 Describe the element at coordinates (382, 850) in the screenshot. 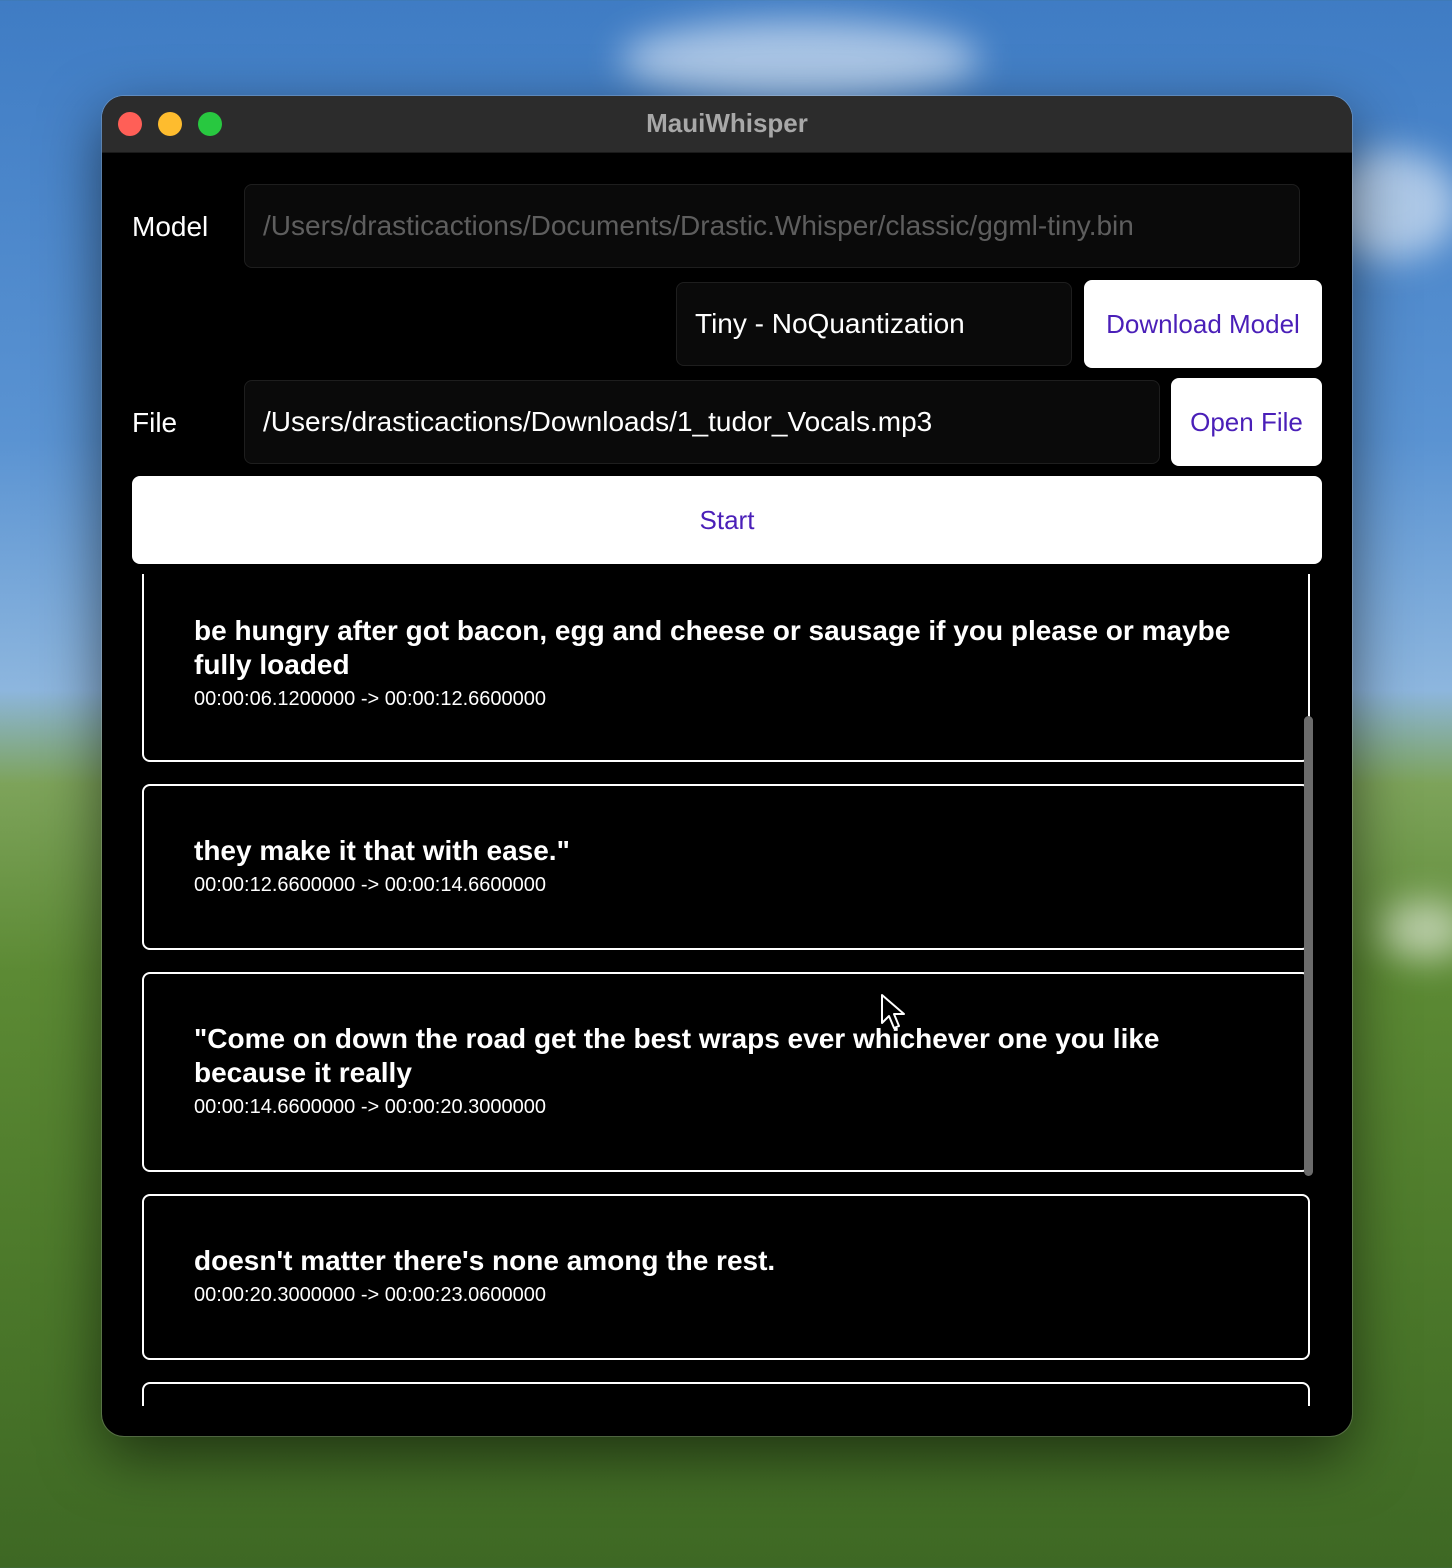

I see `segment-text: they make it that with ease."` at that location.